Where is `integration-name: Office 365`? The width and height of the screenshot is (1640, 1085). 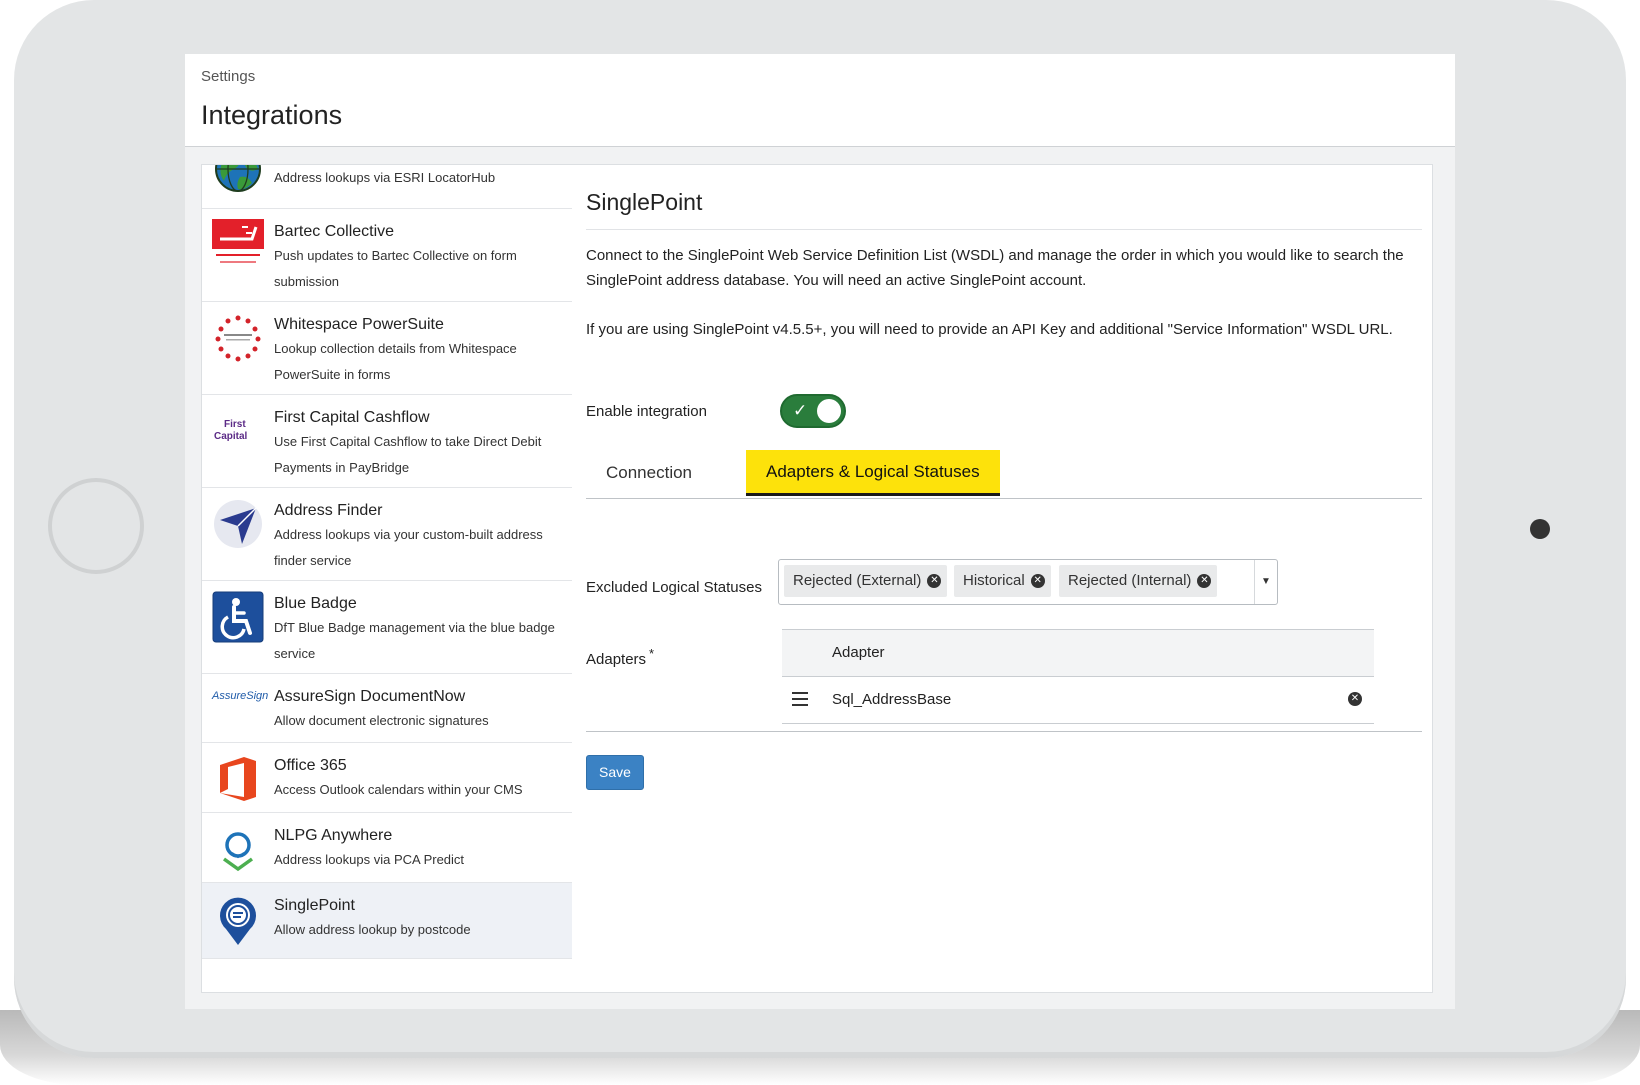
integration-name: Office 365 is located at coordinates (310, 765).